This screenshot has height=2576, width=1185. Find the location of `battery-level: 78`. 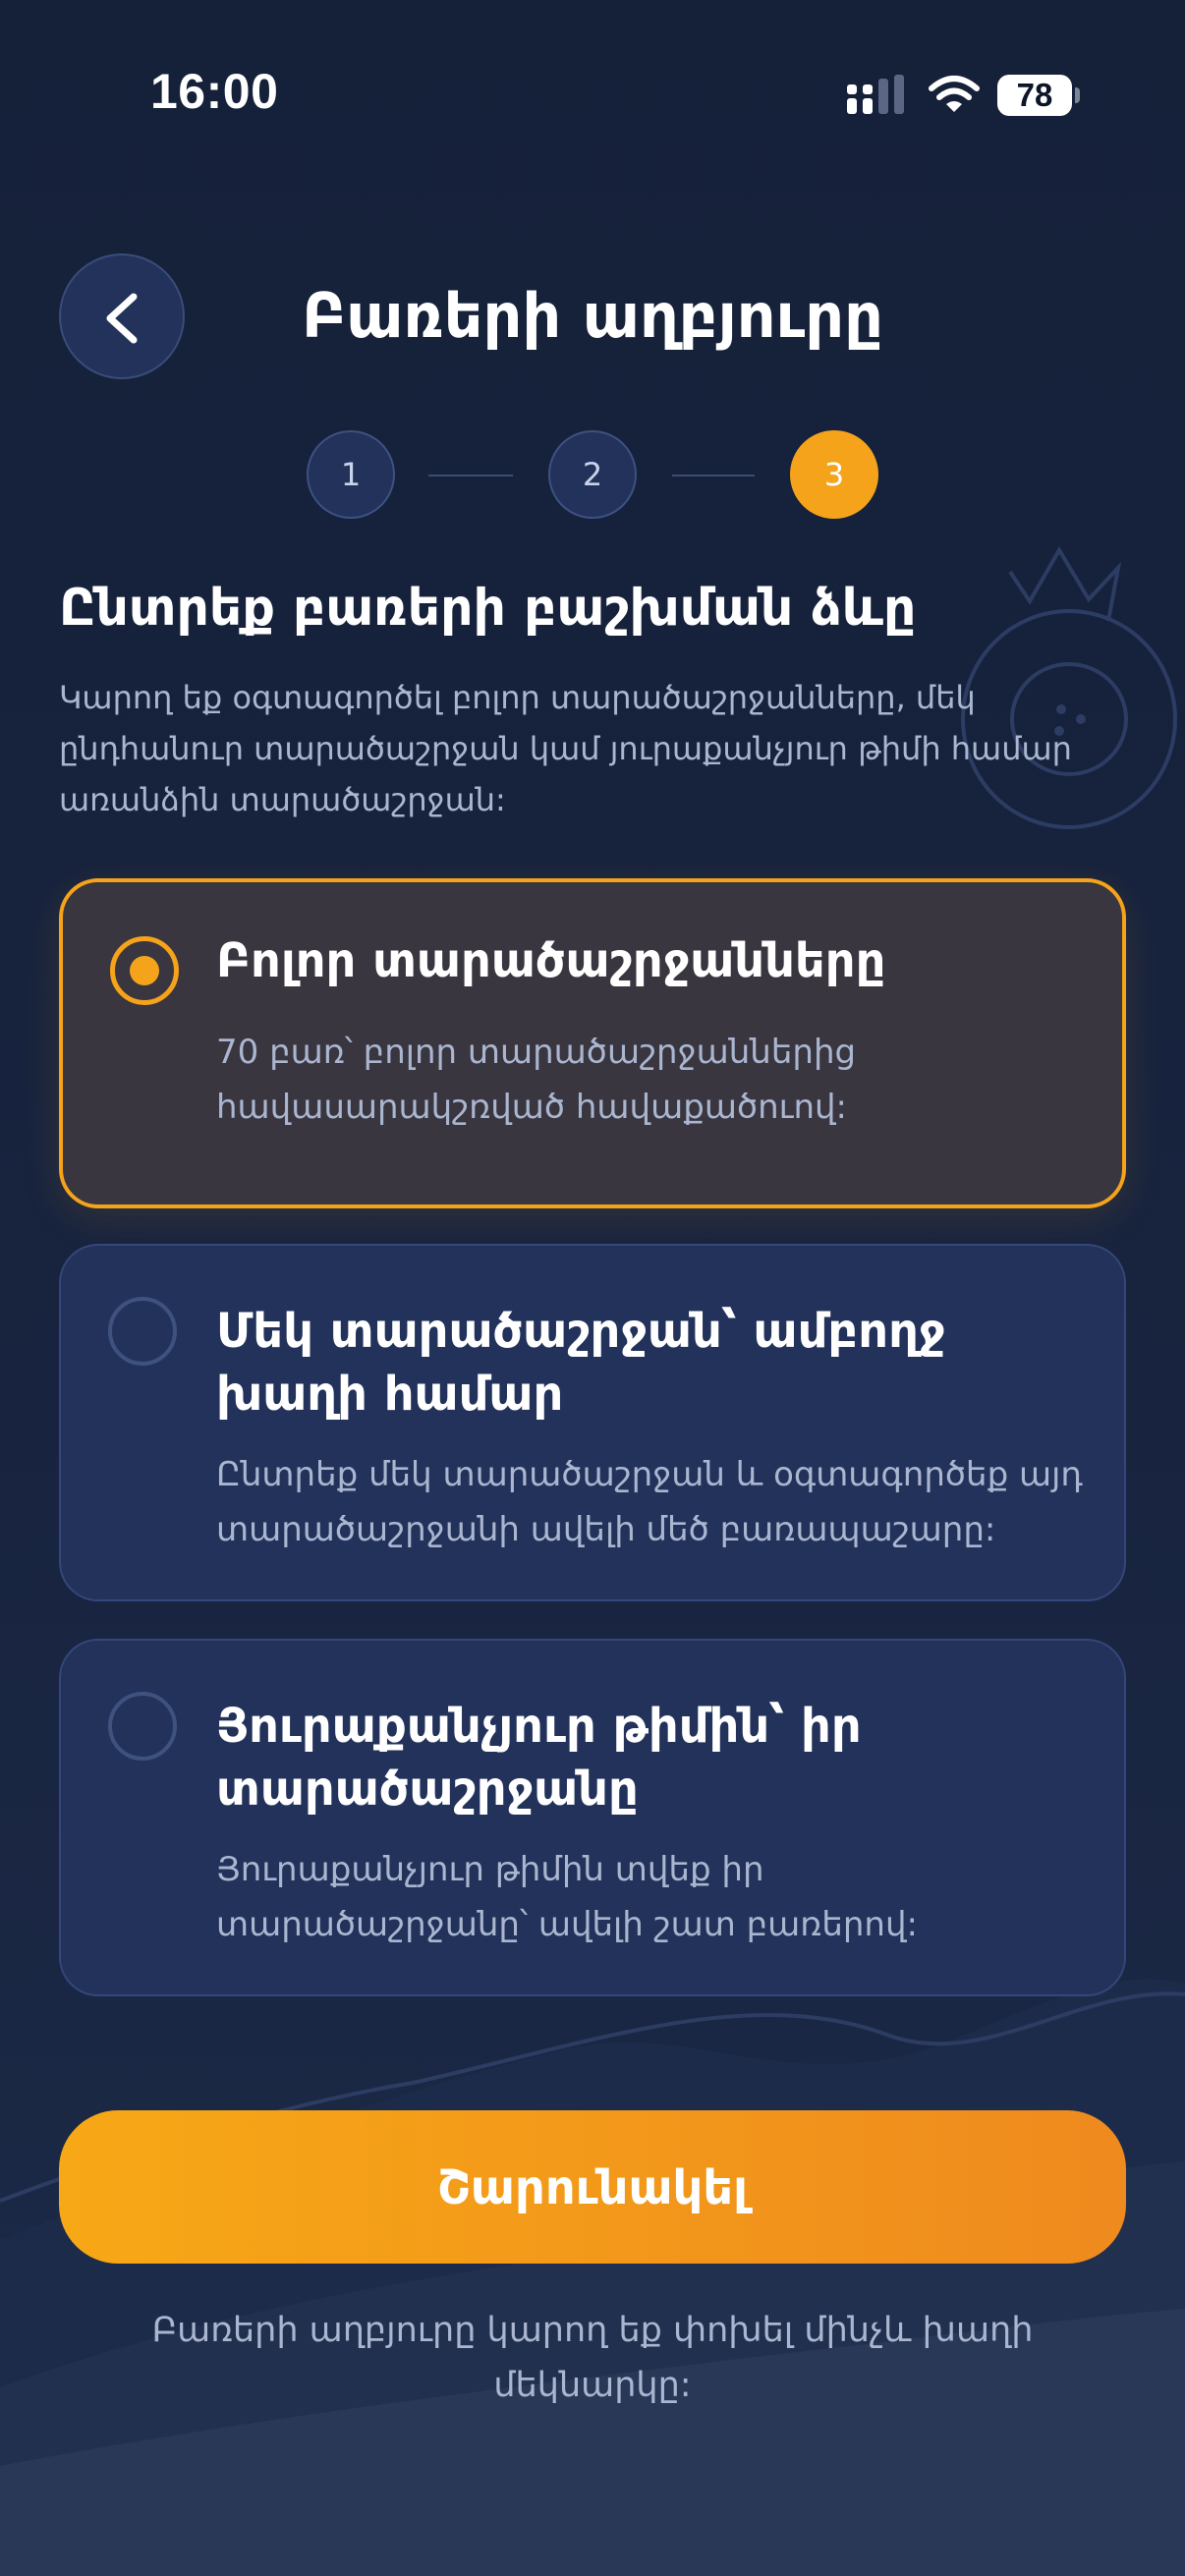

battery-level: 78 is located at coordinates (1034, 95).